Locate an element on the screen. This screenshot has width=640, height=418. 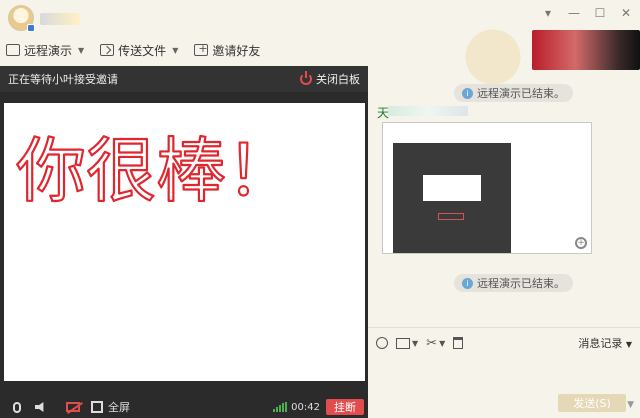
signal-strength-icon is located at coordinates (280, 407).